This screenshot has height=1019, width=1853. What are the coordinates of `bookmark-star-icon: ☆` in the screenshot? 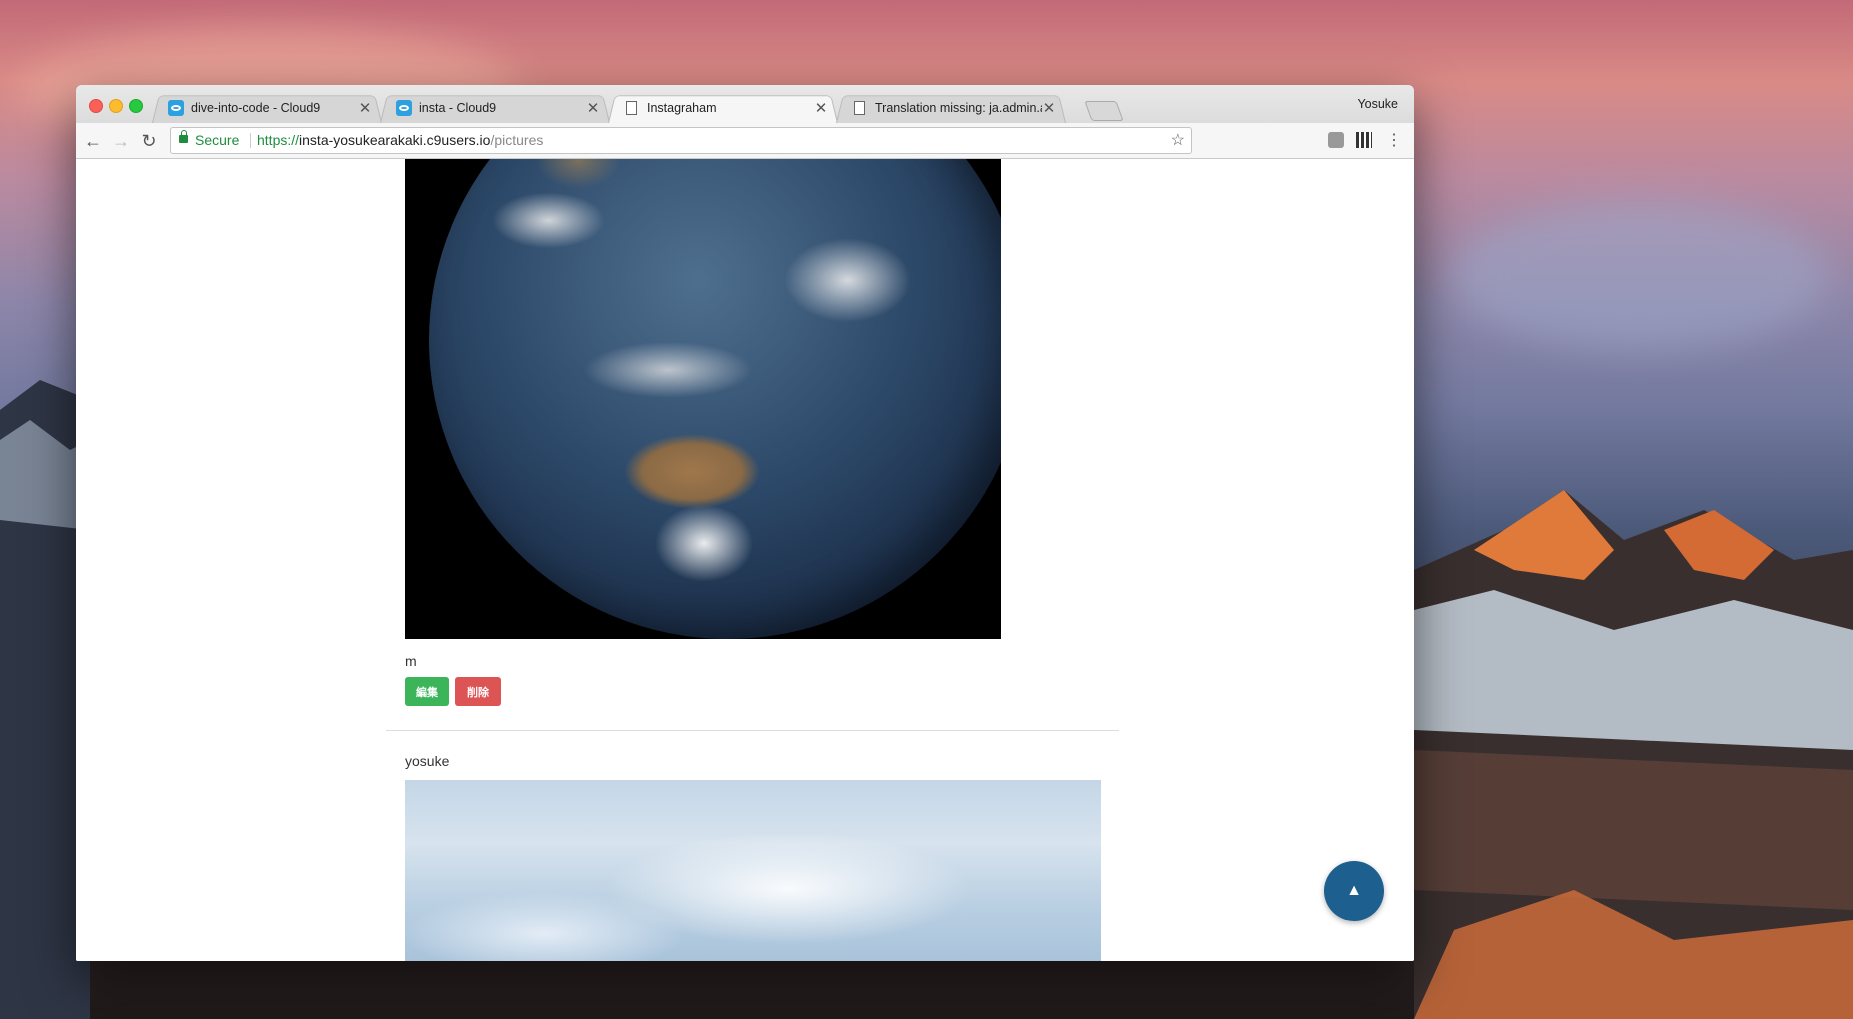 It's located at (1178, 140).